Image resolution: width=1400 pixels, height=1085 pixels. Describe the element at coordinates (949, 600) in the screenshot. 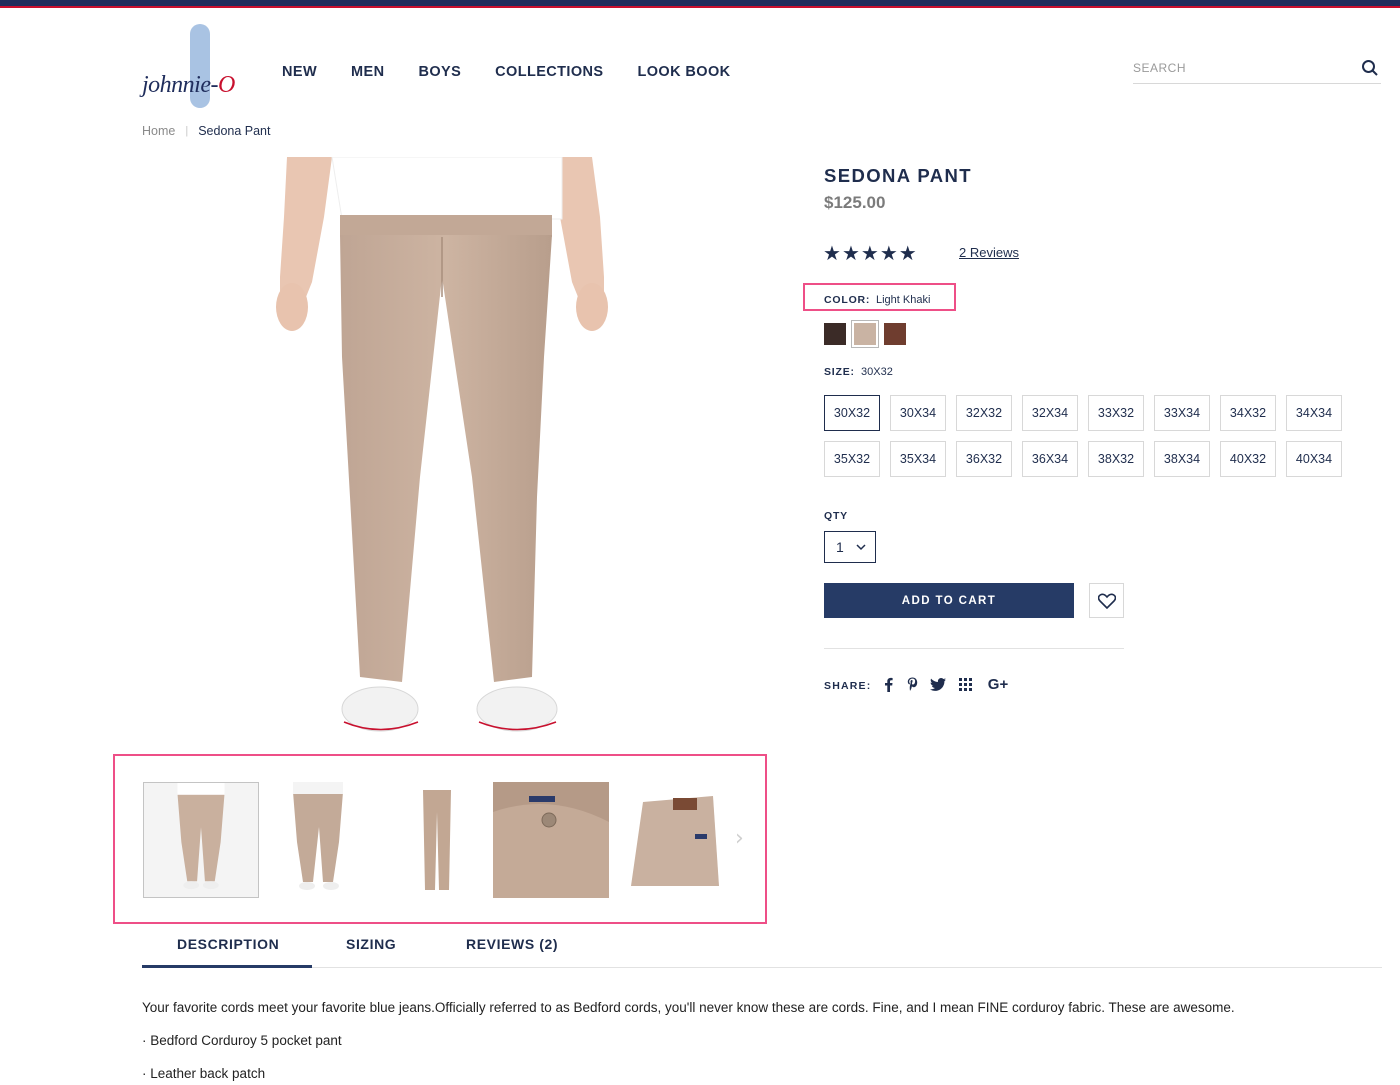

I see `add-to-cart-button: ADD TO CART` at that location.